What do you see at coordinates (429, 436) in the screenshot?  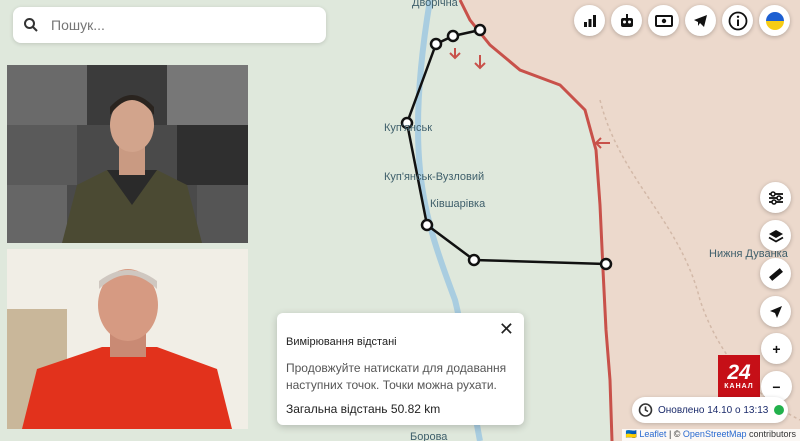 I see `map-label-bottom-town: Борова` at bounding box center [429, 436].